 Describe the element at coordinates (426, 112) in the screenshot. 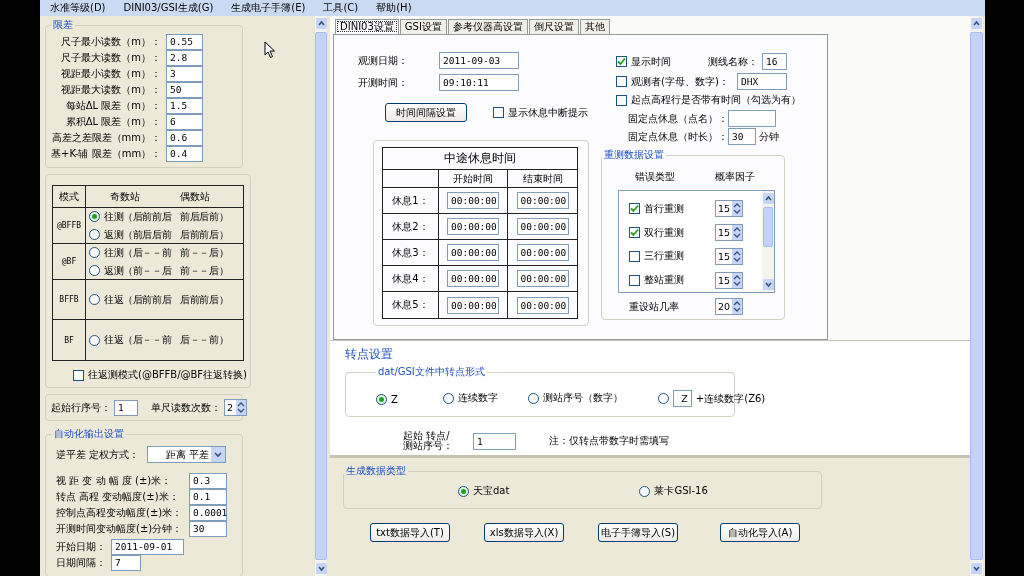

I see `interval-settings-button: 时间间隔设置` at that location.